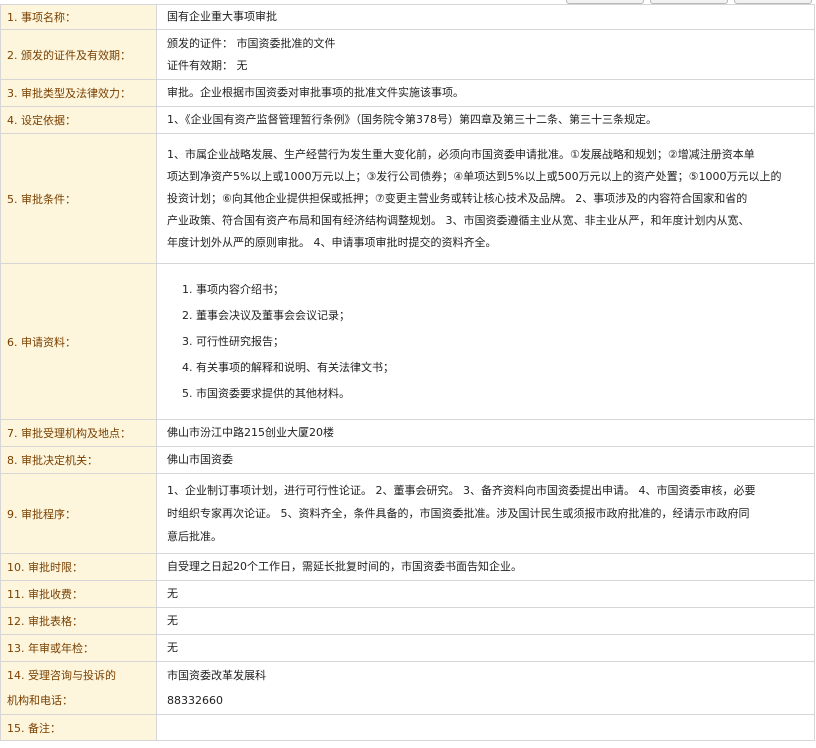 The image size is (816, 748). I want to click on row-label: 10. 审批时限：, so click(78, 567).